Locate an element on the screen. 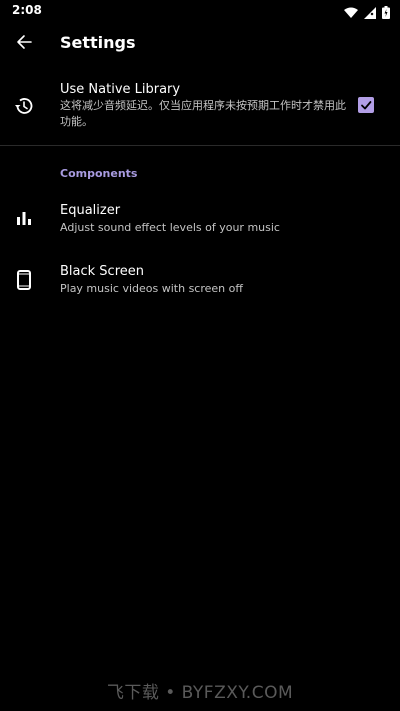 The width and height of the screenshot is (400, 711). history-icon is located at coordinates (24, 106).